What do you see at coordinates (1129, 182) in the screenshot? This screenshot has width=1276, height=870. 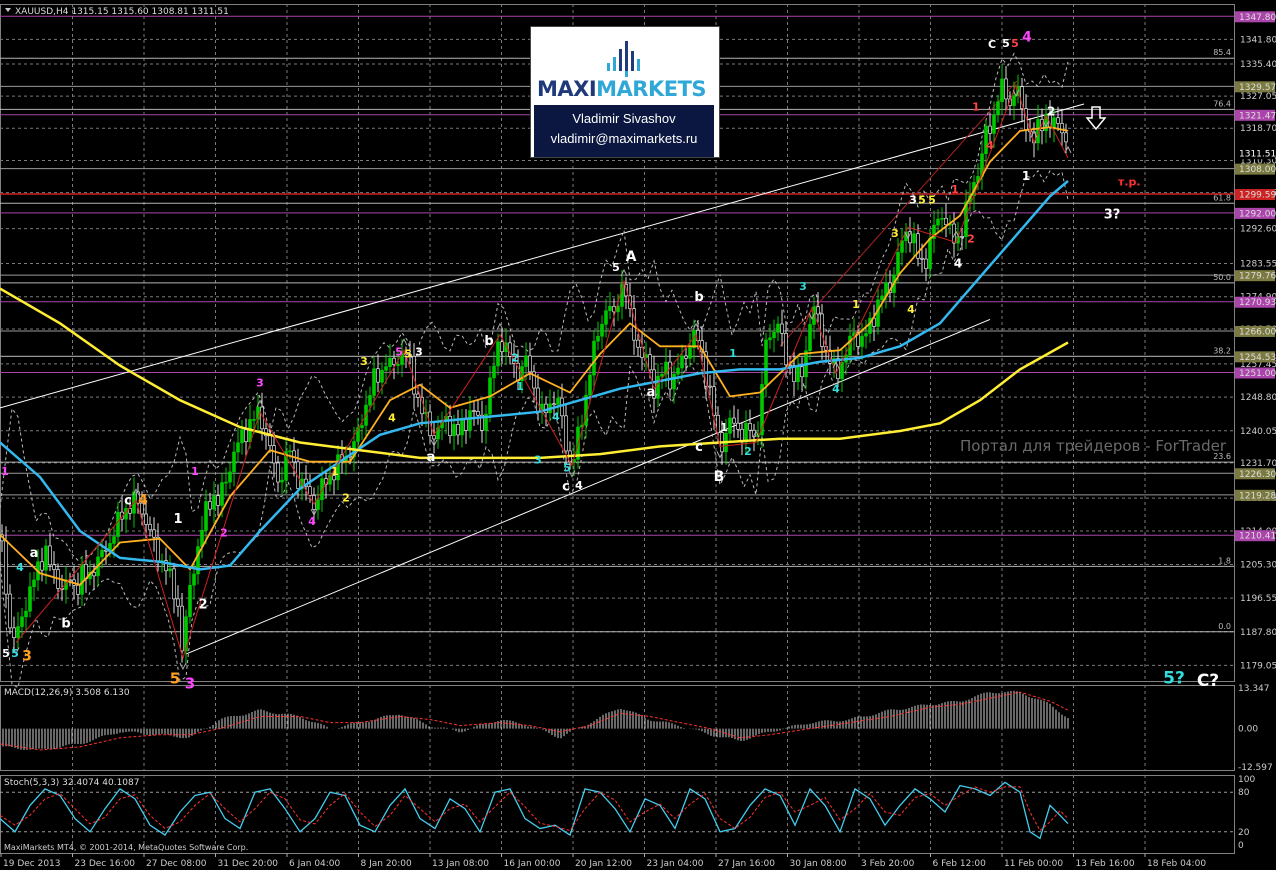 I see `take-profit-label: т.р.` at bounding box center [1129, 182].